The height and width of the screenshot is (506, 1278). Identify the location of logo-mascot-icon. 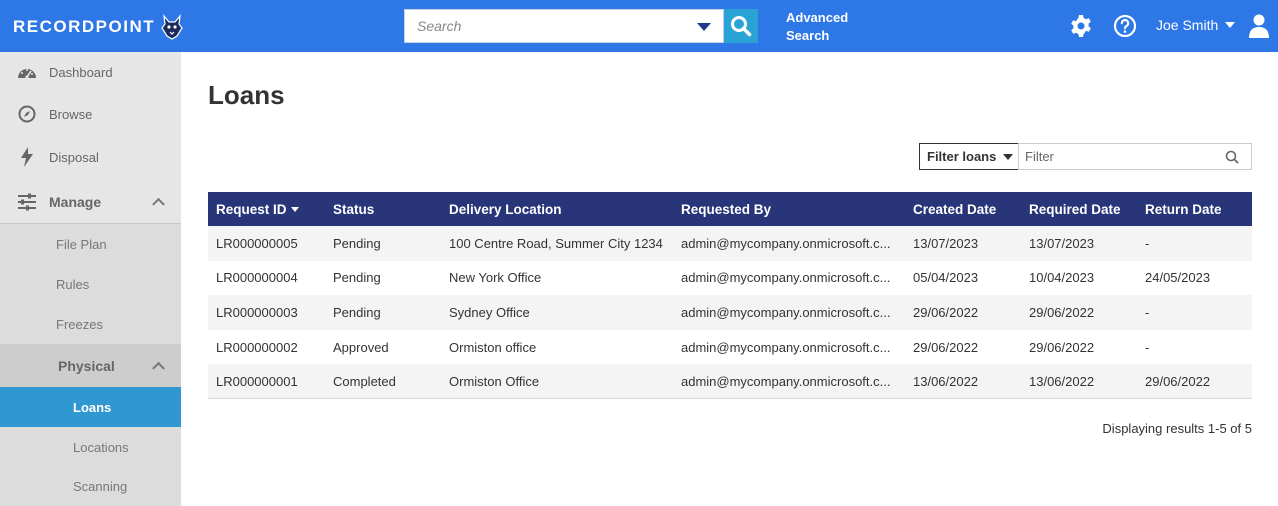
(172, 27).